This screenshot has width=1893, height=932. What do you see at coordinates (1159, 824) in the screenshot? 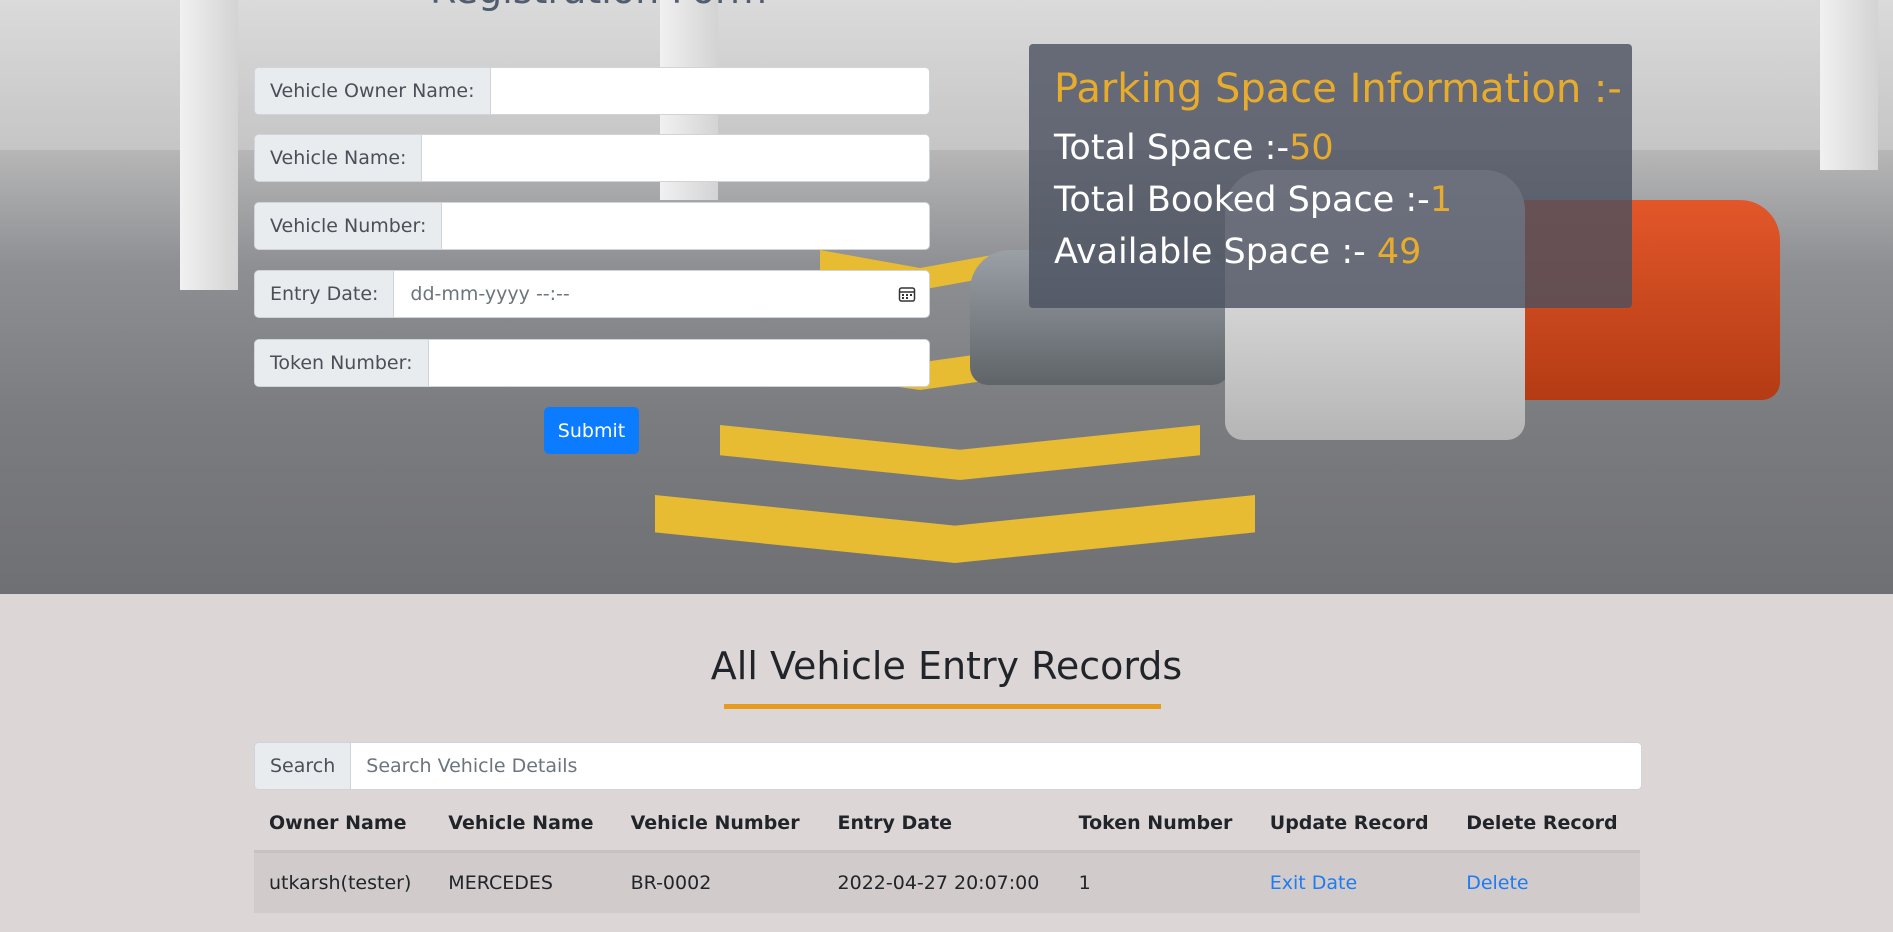
I see `column-header: Token Number` at bounding box center [1159, 824].